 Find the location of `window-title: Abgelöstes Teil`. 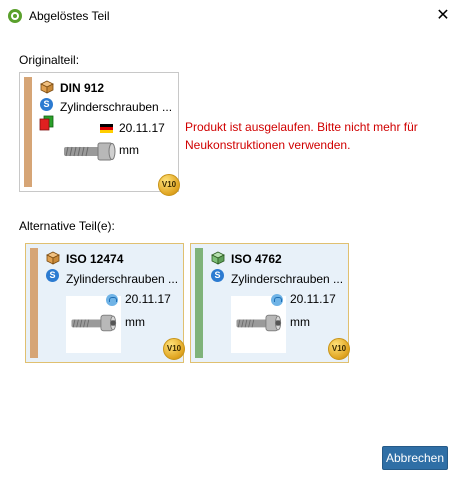

window-title: Abgelöstes Teil is located at coordinates (69, 16).